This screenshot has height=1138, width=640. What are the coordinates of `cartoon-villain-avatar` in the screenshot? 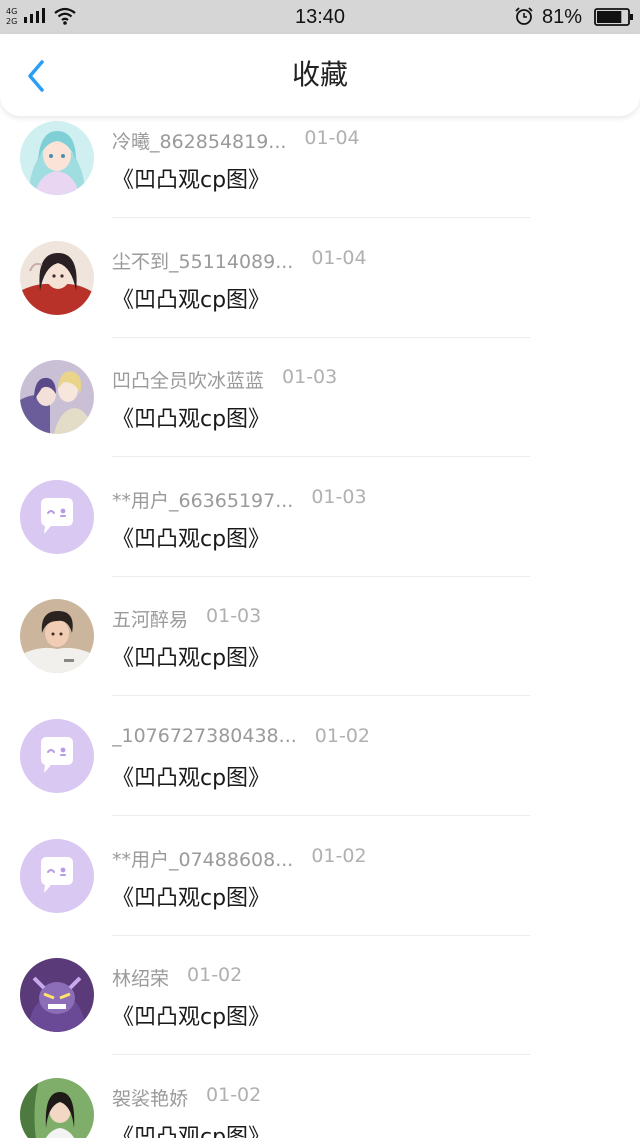 It's located at (57, 995).